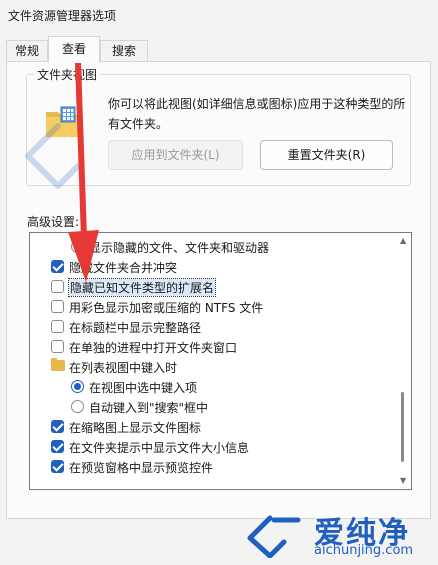 This screenshot has height=565, width=438. What do you see at coordinates (212, 366) in the screenshot?
I see `advanced-settings-item: 在列表视图中键入时` at bounding box center [212, 366].